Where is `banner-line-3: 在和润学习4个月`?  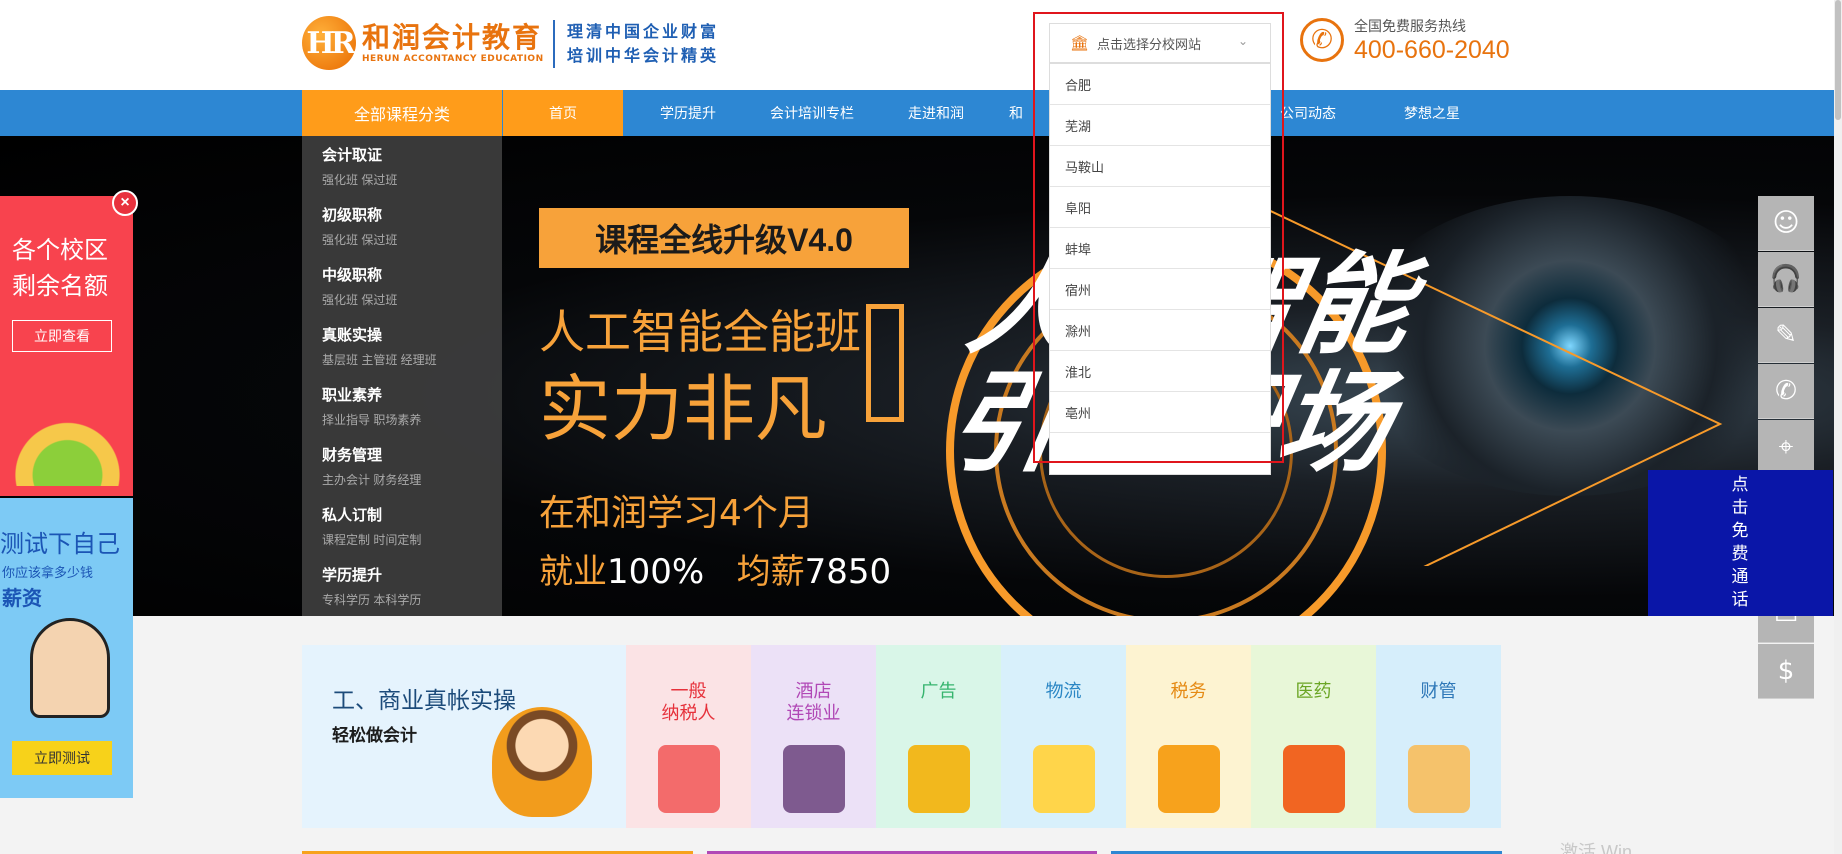 banner-line-3: 在和润学习4个月 is located at coordinates (676, 513).